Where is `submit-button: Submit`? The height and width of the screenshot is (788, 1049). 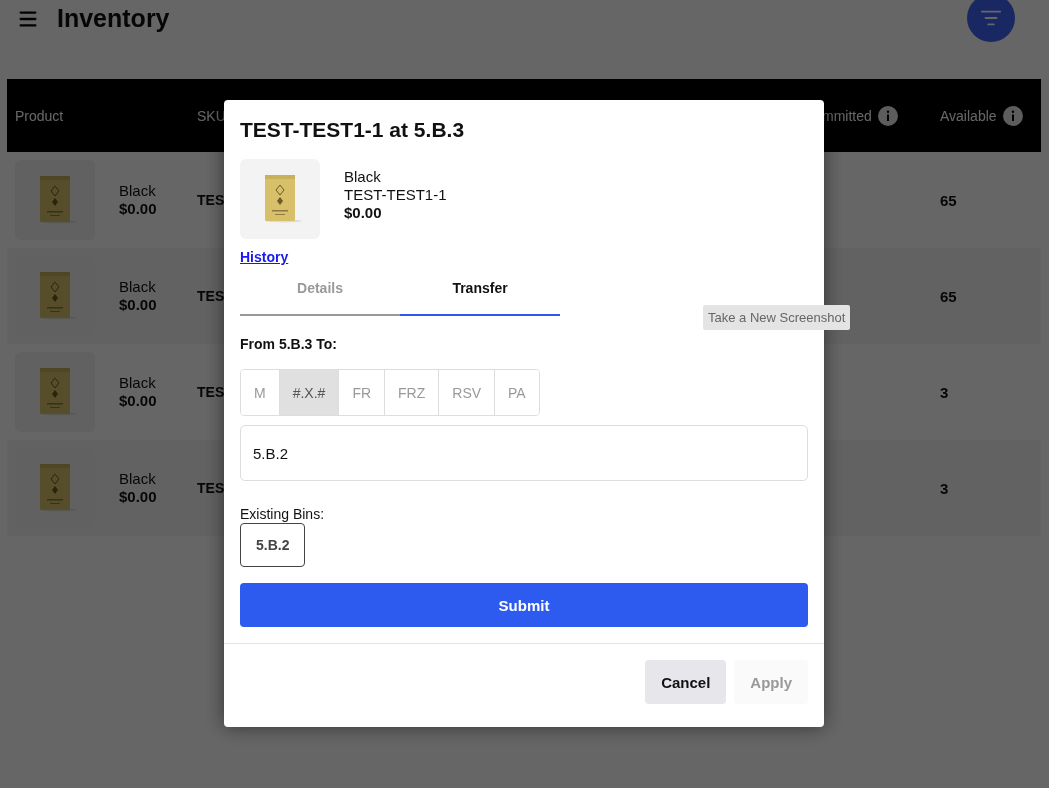 submit-button: Submit is located at coordinates (524, 605).